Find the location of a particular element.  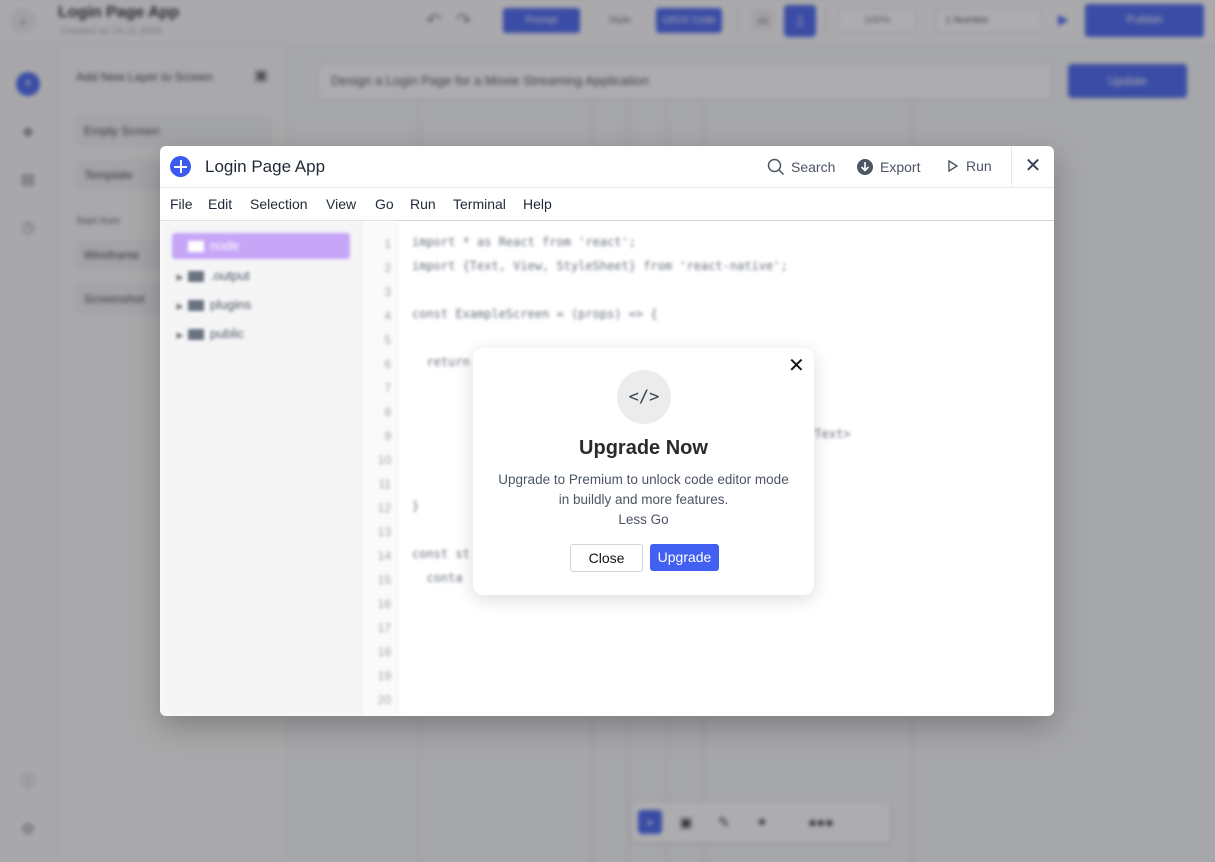

line-number-gutter: 1 2 3 4 5 6 7 8 9 10 11 12 13 14 15 16 17 18 19 20 is located at coordinates (380, 468).